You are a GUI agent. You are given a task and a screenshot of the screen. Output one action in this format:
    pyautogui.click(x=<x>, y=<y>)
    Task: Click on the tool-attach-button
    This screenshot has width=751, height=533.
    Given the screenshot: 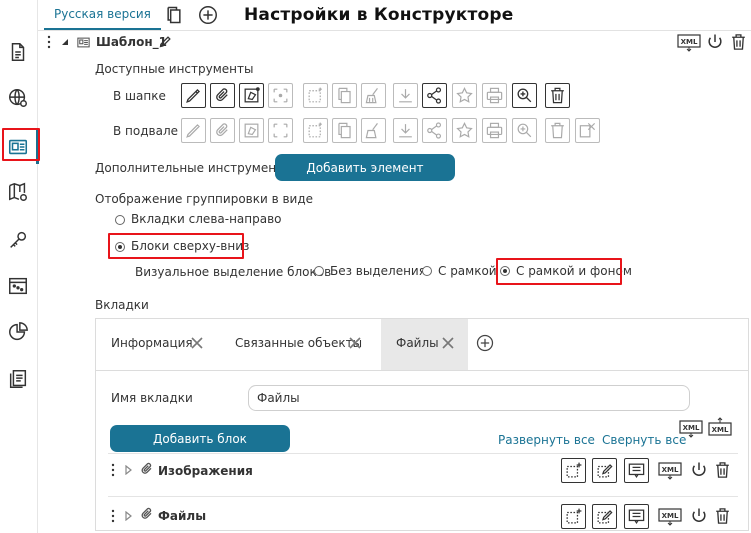 What is the action you would take?
    pyautogui.click(x=222, y=95)
    